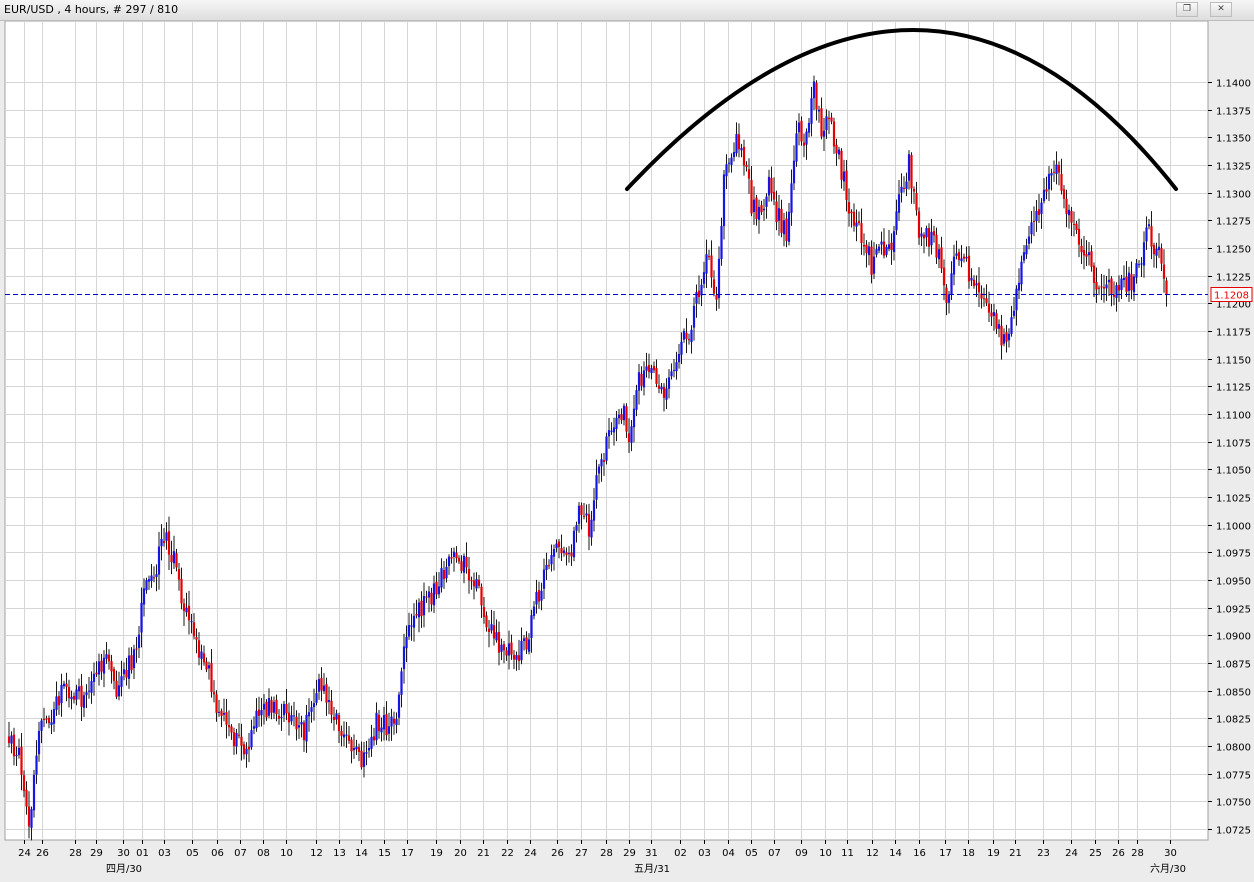  What do you see at coordinates (1233, 554) in the screenshot?
I see `y-tick-label: 1.0975` at bounding box center [1233, 554].